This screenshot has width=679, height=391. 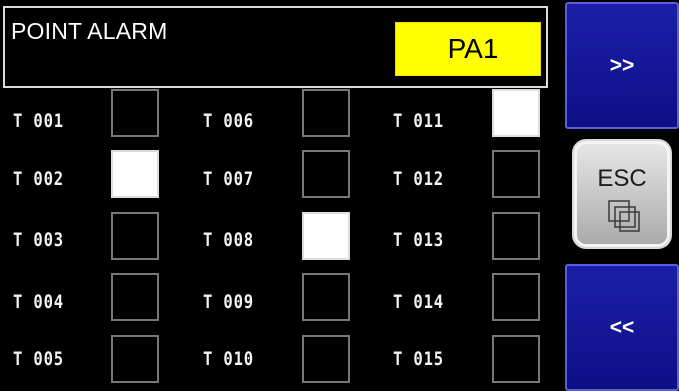 What do you see at coordinates (624, 216) in the screenshot?
I see `windows-icon` at bounding box center [624, 216].